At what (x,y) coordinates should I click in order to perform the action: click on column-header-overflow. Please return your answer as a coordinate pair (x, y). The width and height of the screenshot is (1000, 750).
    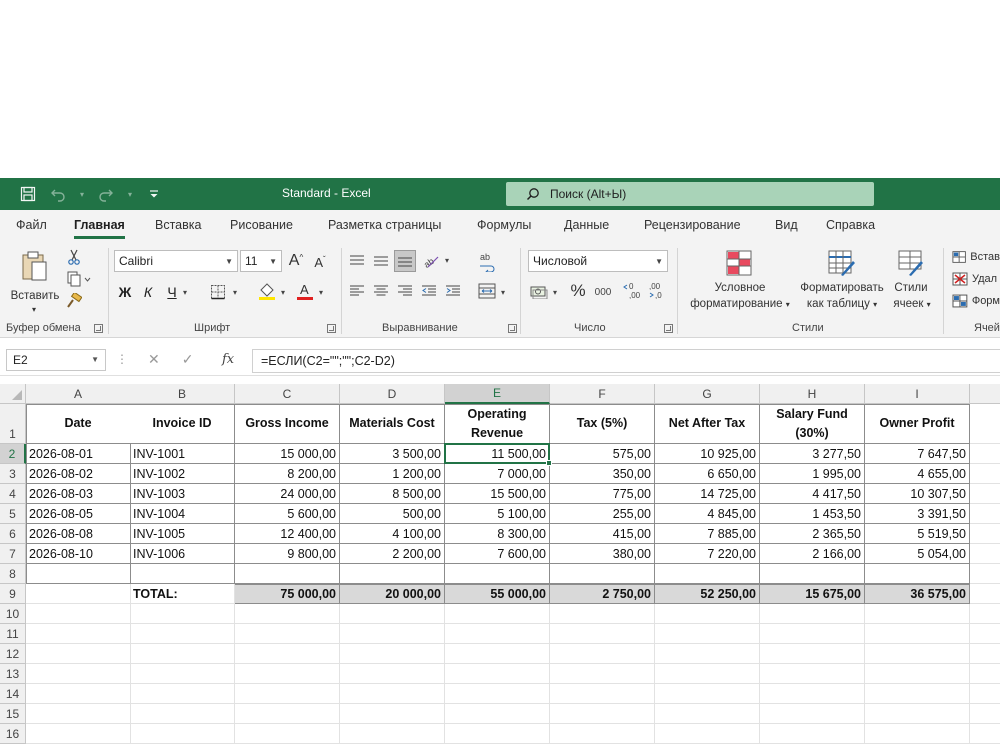
    Looking at the image, I should click on (985, 394).